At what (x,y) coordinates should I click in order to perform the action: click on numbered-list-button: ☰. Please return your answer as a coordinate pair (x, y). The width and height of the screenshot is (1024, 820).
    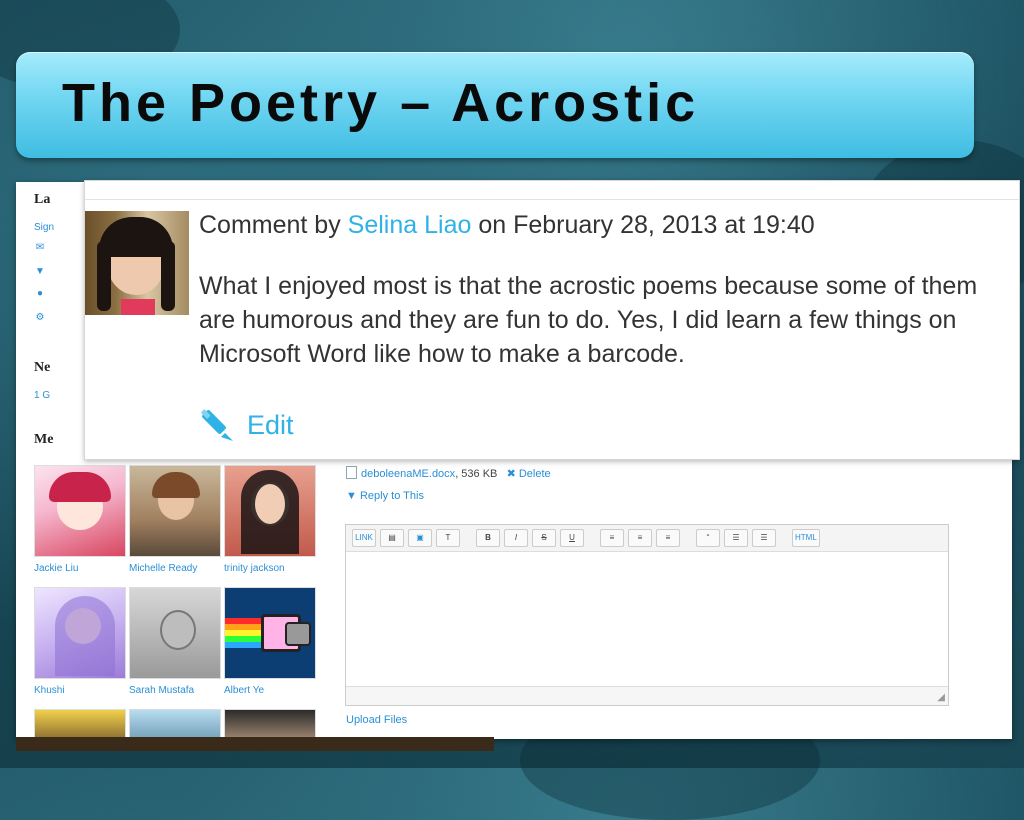
    Looking at the image, I should click on (764, 538).